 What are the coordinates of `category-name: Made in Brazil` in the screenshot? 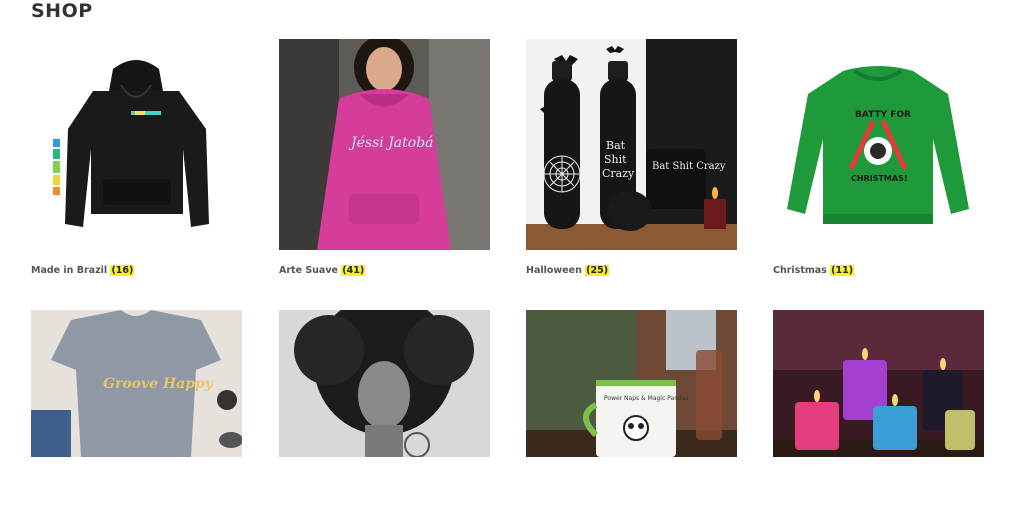 It's located at (69, 270).